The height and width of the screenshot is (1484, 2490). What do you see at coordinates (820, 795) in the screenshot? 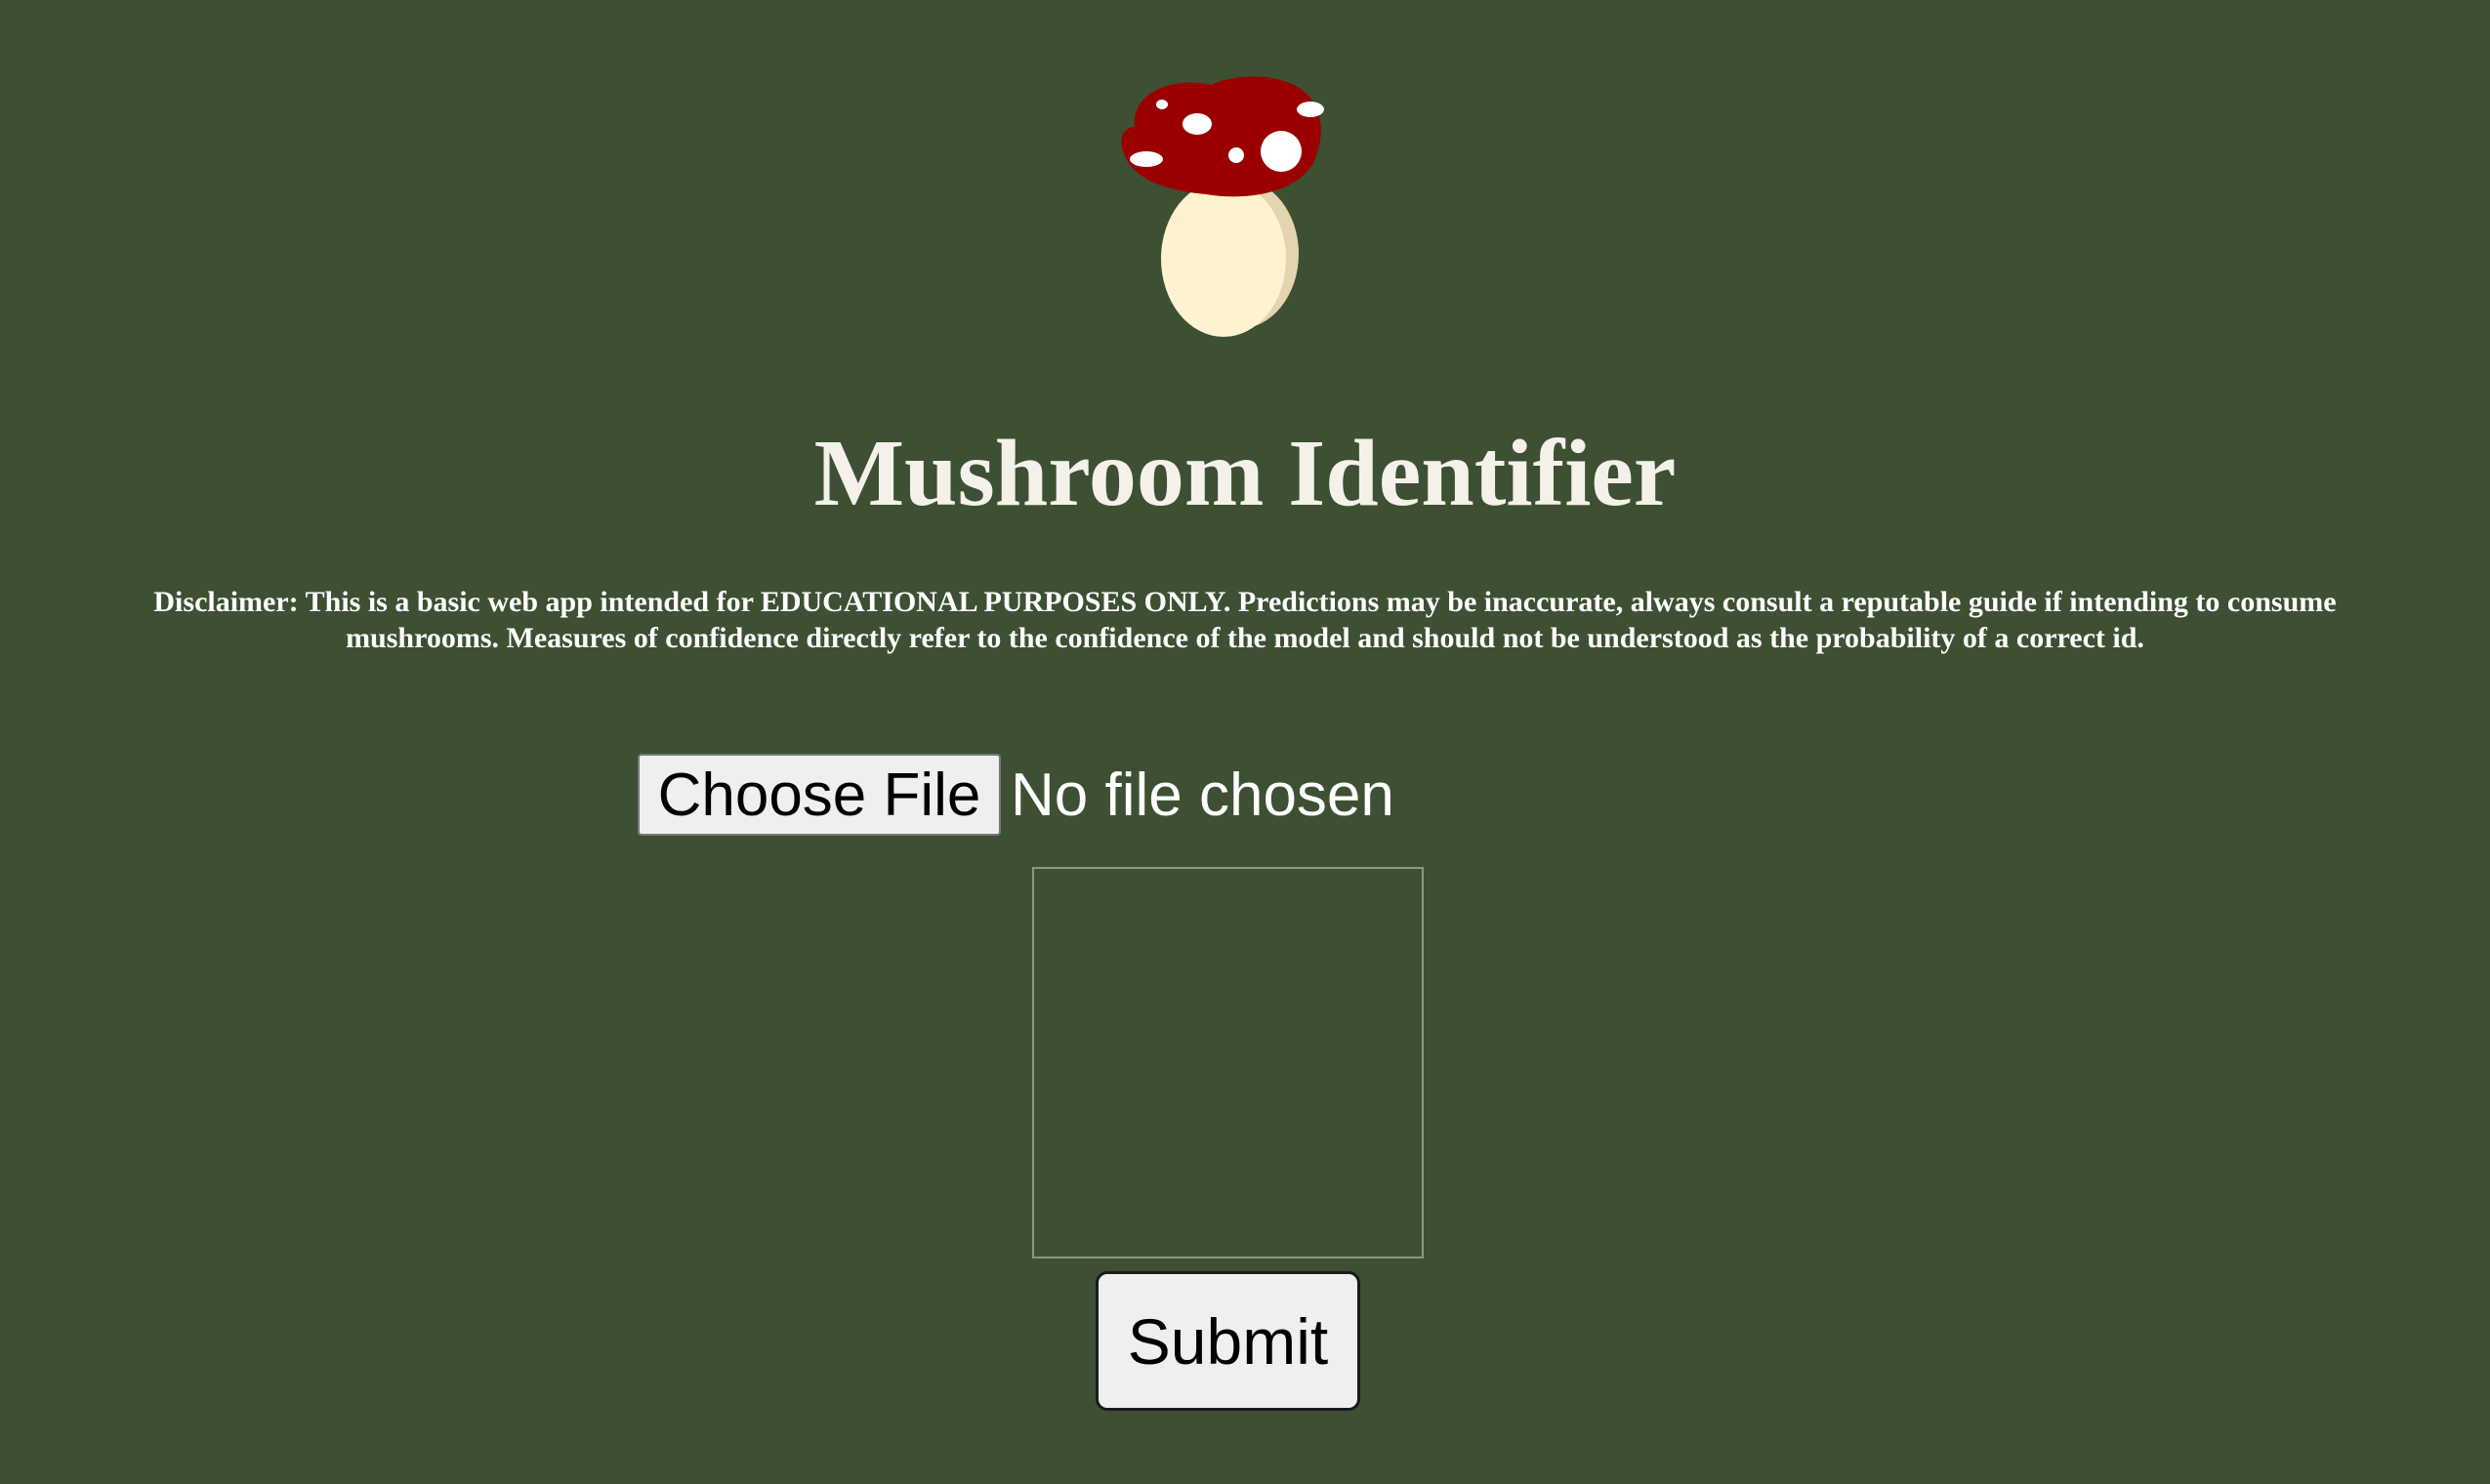
I see `choose-file-button: Choose File` at bounding box center [820, 795].